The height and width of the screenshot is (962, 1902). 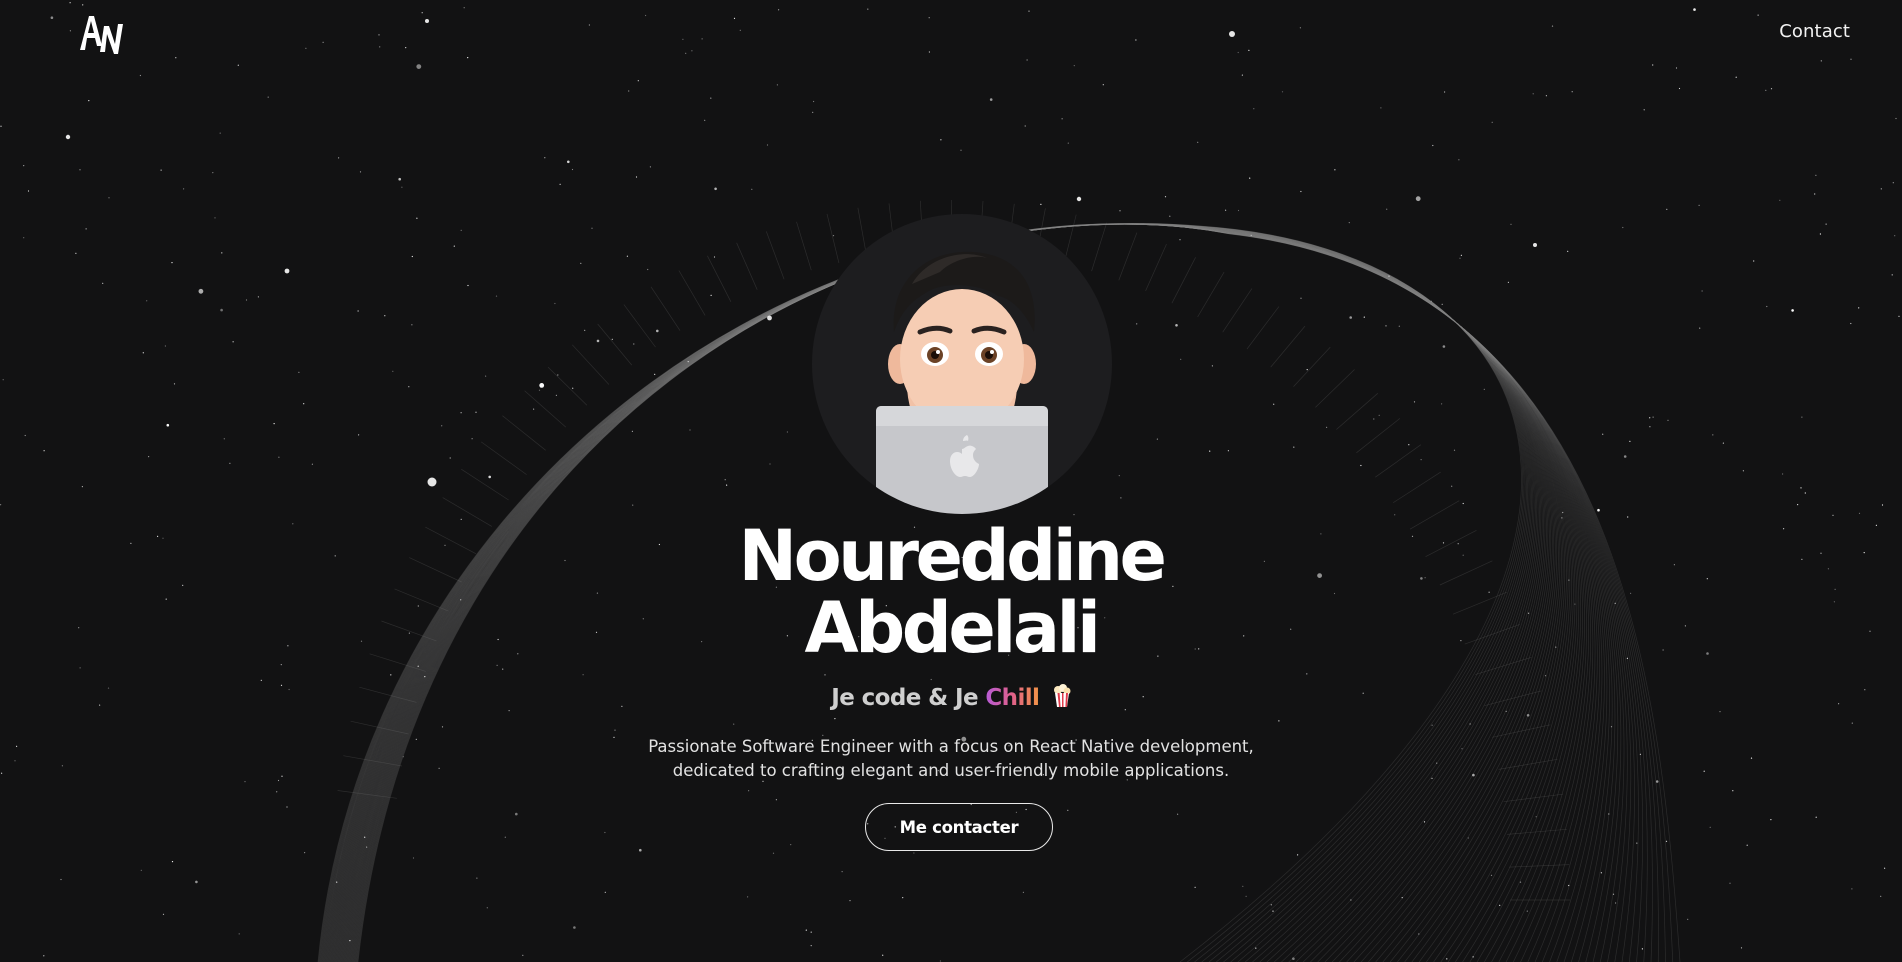 I want to click on avatar, so click(x=962, y=364).